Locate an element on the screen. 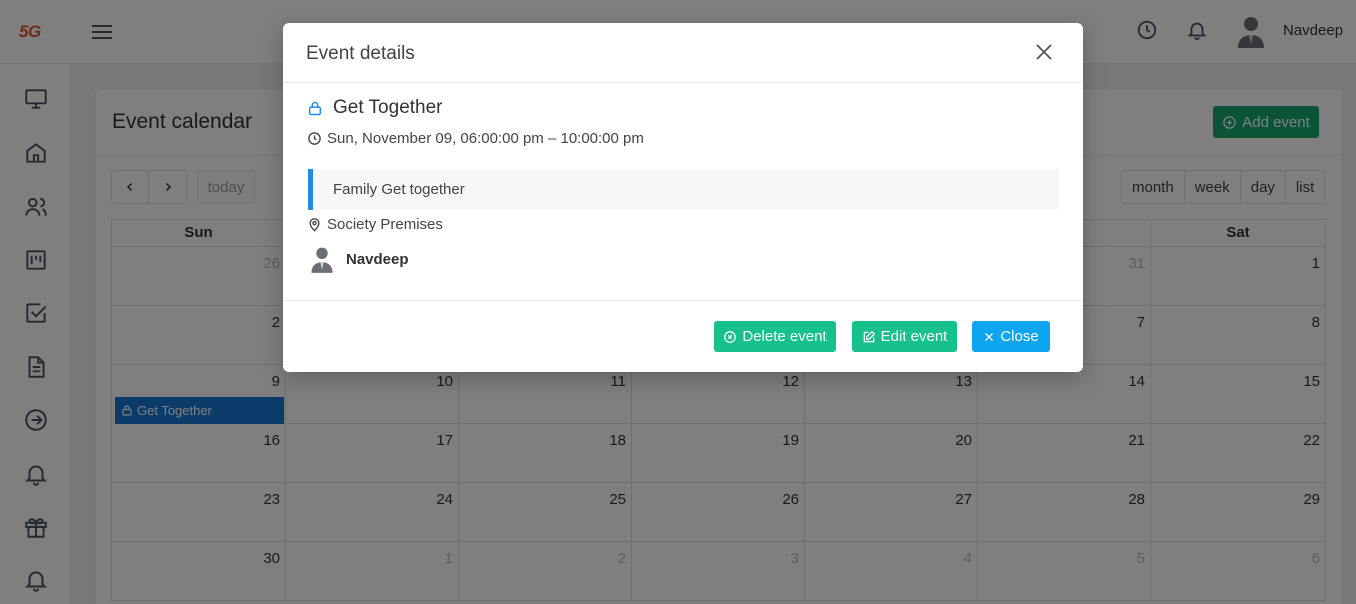 The height and width of the screenshot is (604, 1356). clock-icon is located at coordinates (314, 138).